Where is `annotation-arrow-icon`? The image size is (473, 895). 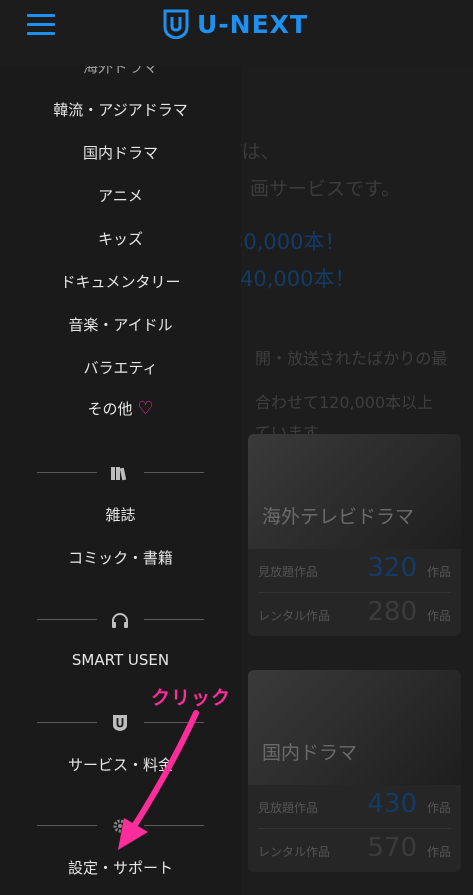 annotation-arrow-icon is located at coordinates (158, 780).